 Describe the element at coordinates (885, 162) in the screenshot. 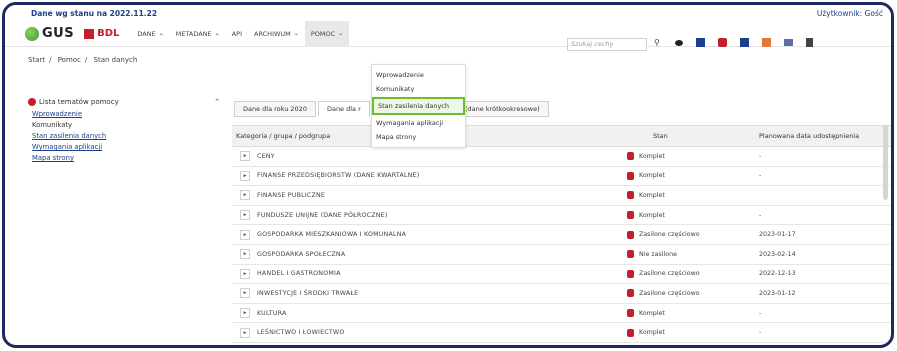

I see `page-scrollbar` at that location.